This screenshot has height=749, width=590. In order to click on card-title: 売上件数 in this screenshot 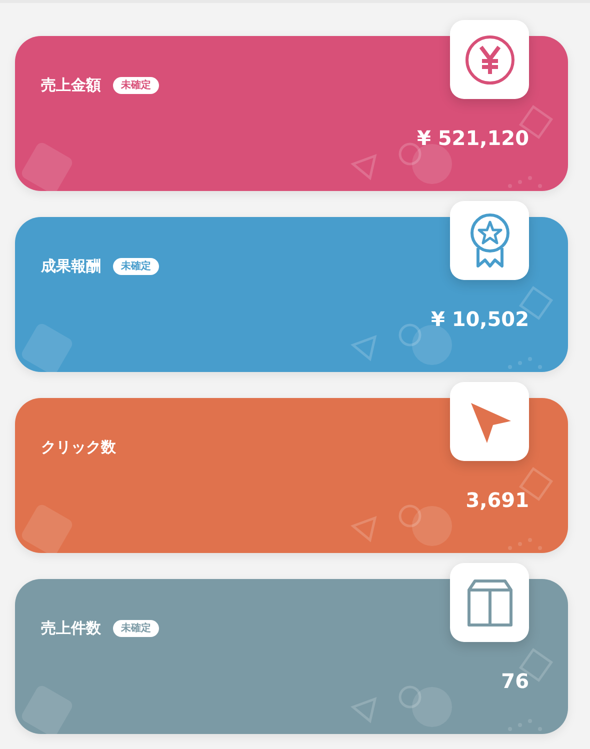, I will do `click(71, 628)`.